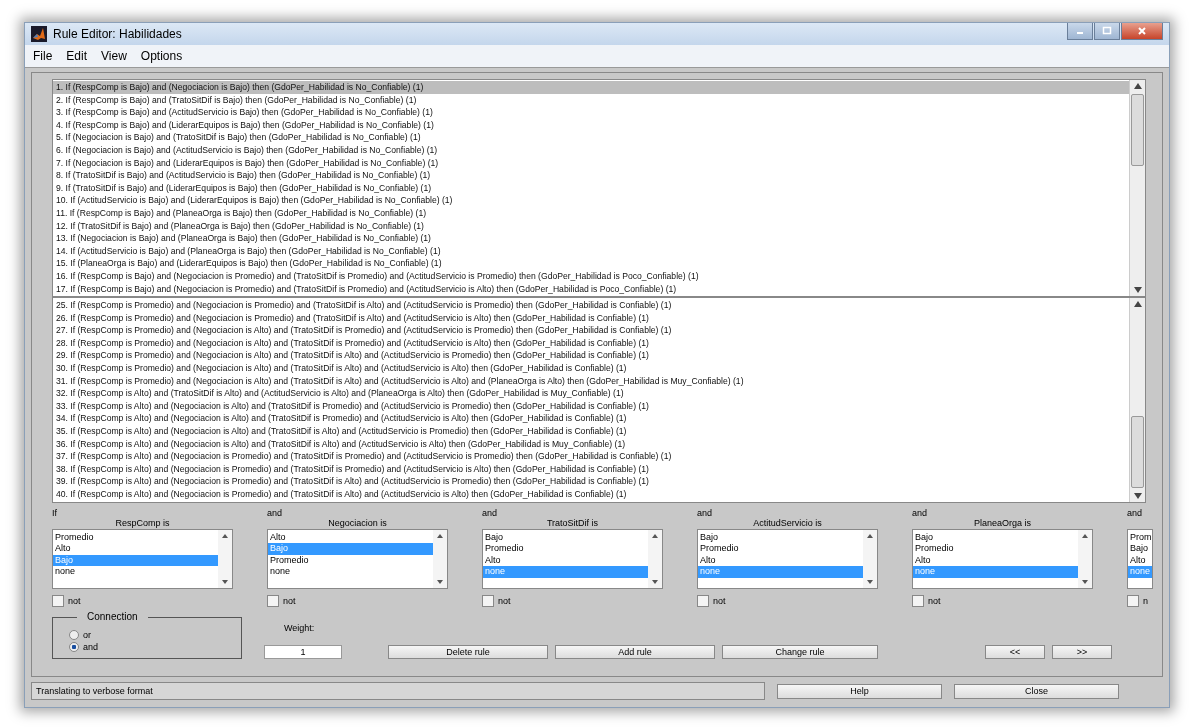 The width and height of the screenshot is (1192, 728). I want to click on rule-item: 17. If (RespComp is Bajo) and (Negociacion is Promedio) and (TratoSitDif is Promedio) and (ActitudServicio is Alto) then (GdoPer_Habilidad is Poco_Confiable) (1), so click(591, 289).